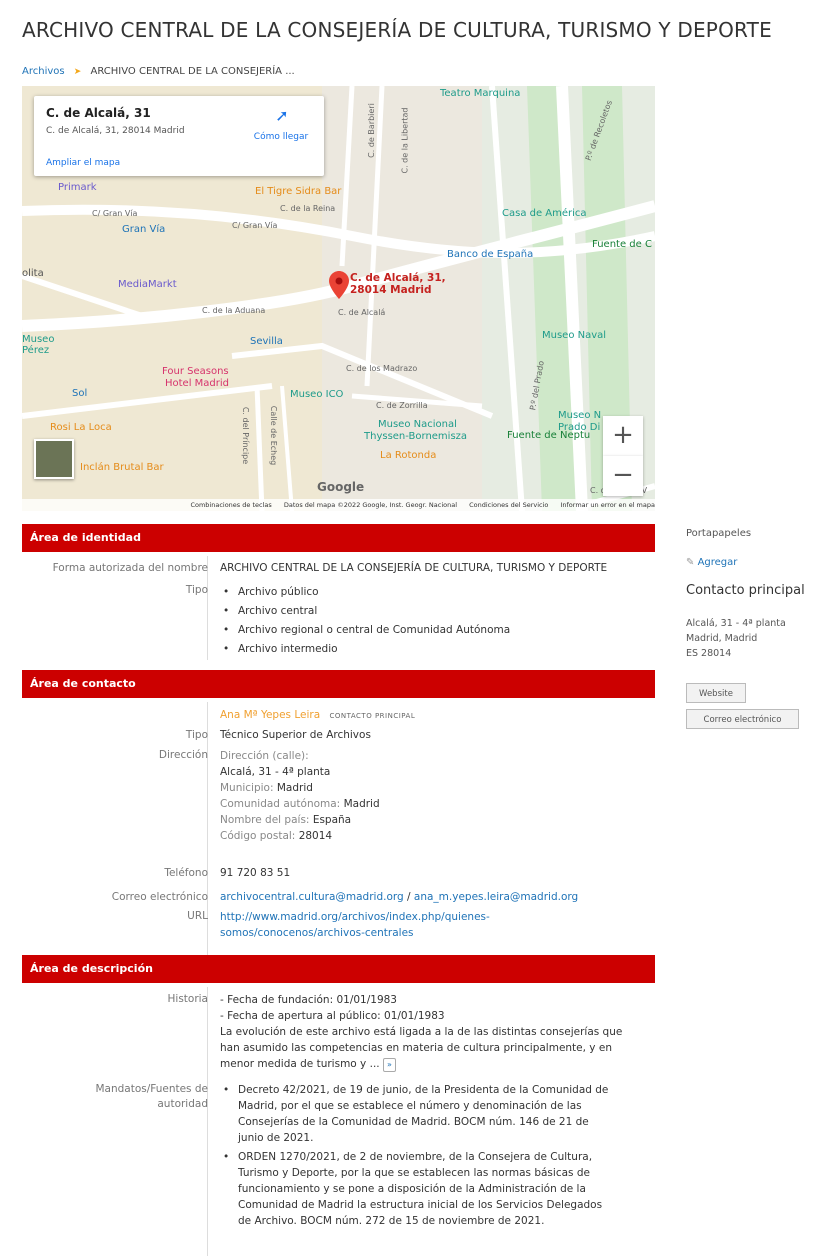  What do you see at coordinates (415, 436) in the screenshot?
I see `map-place-thyssen: Thyssen-Bornemisza` at bounding box center [415, 436].